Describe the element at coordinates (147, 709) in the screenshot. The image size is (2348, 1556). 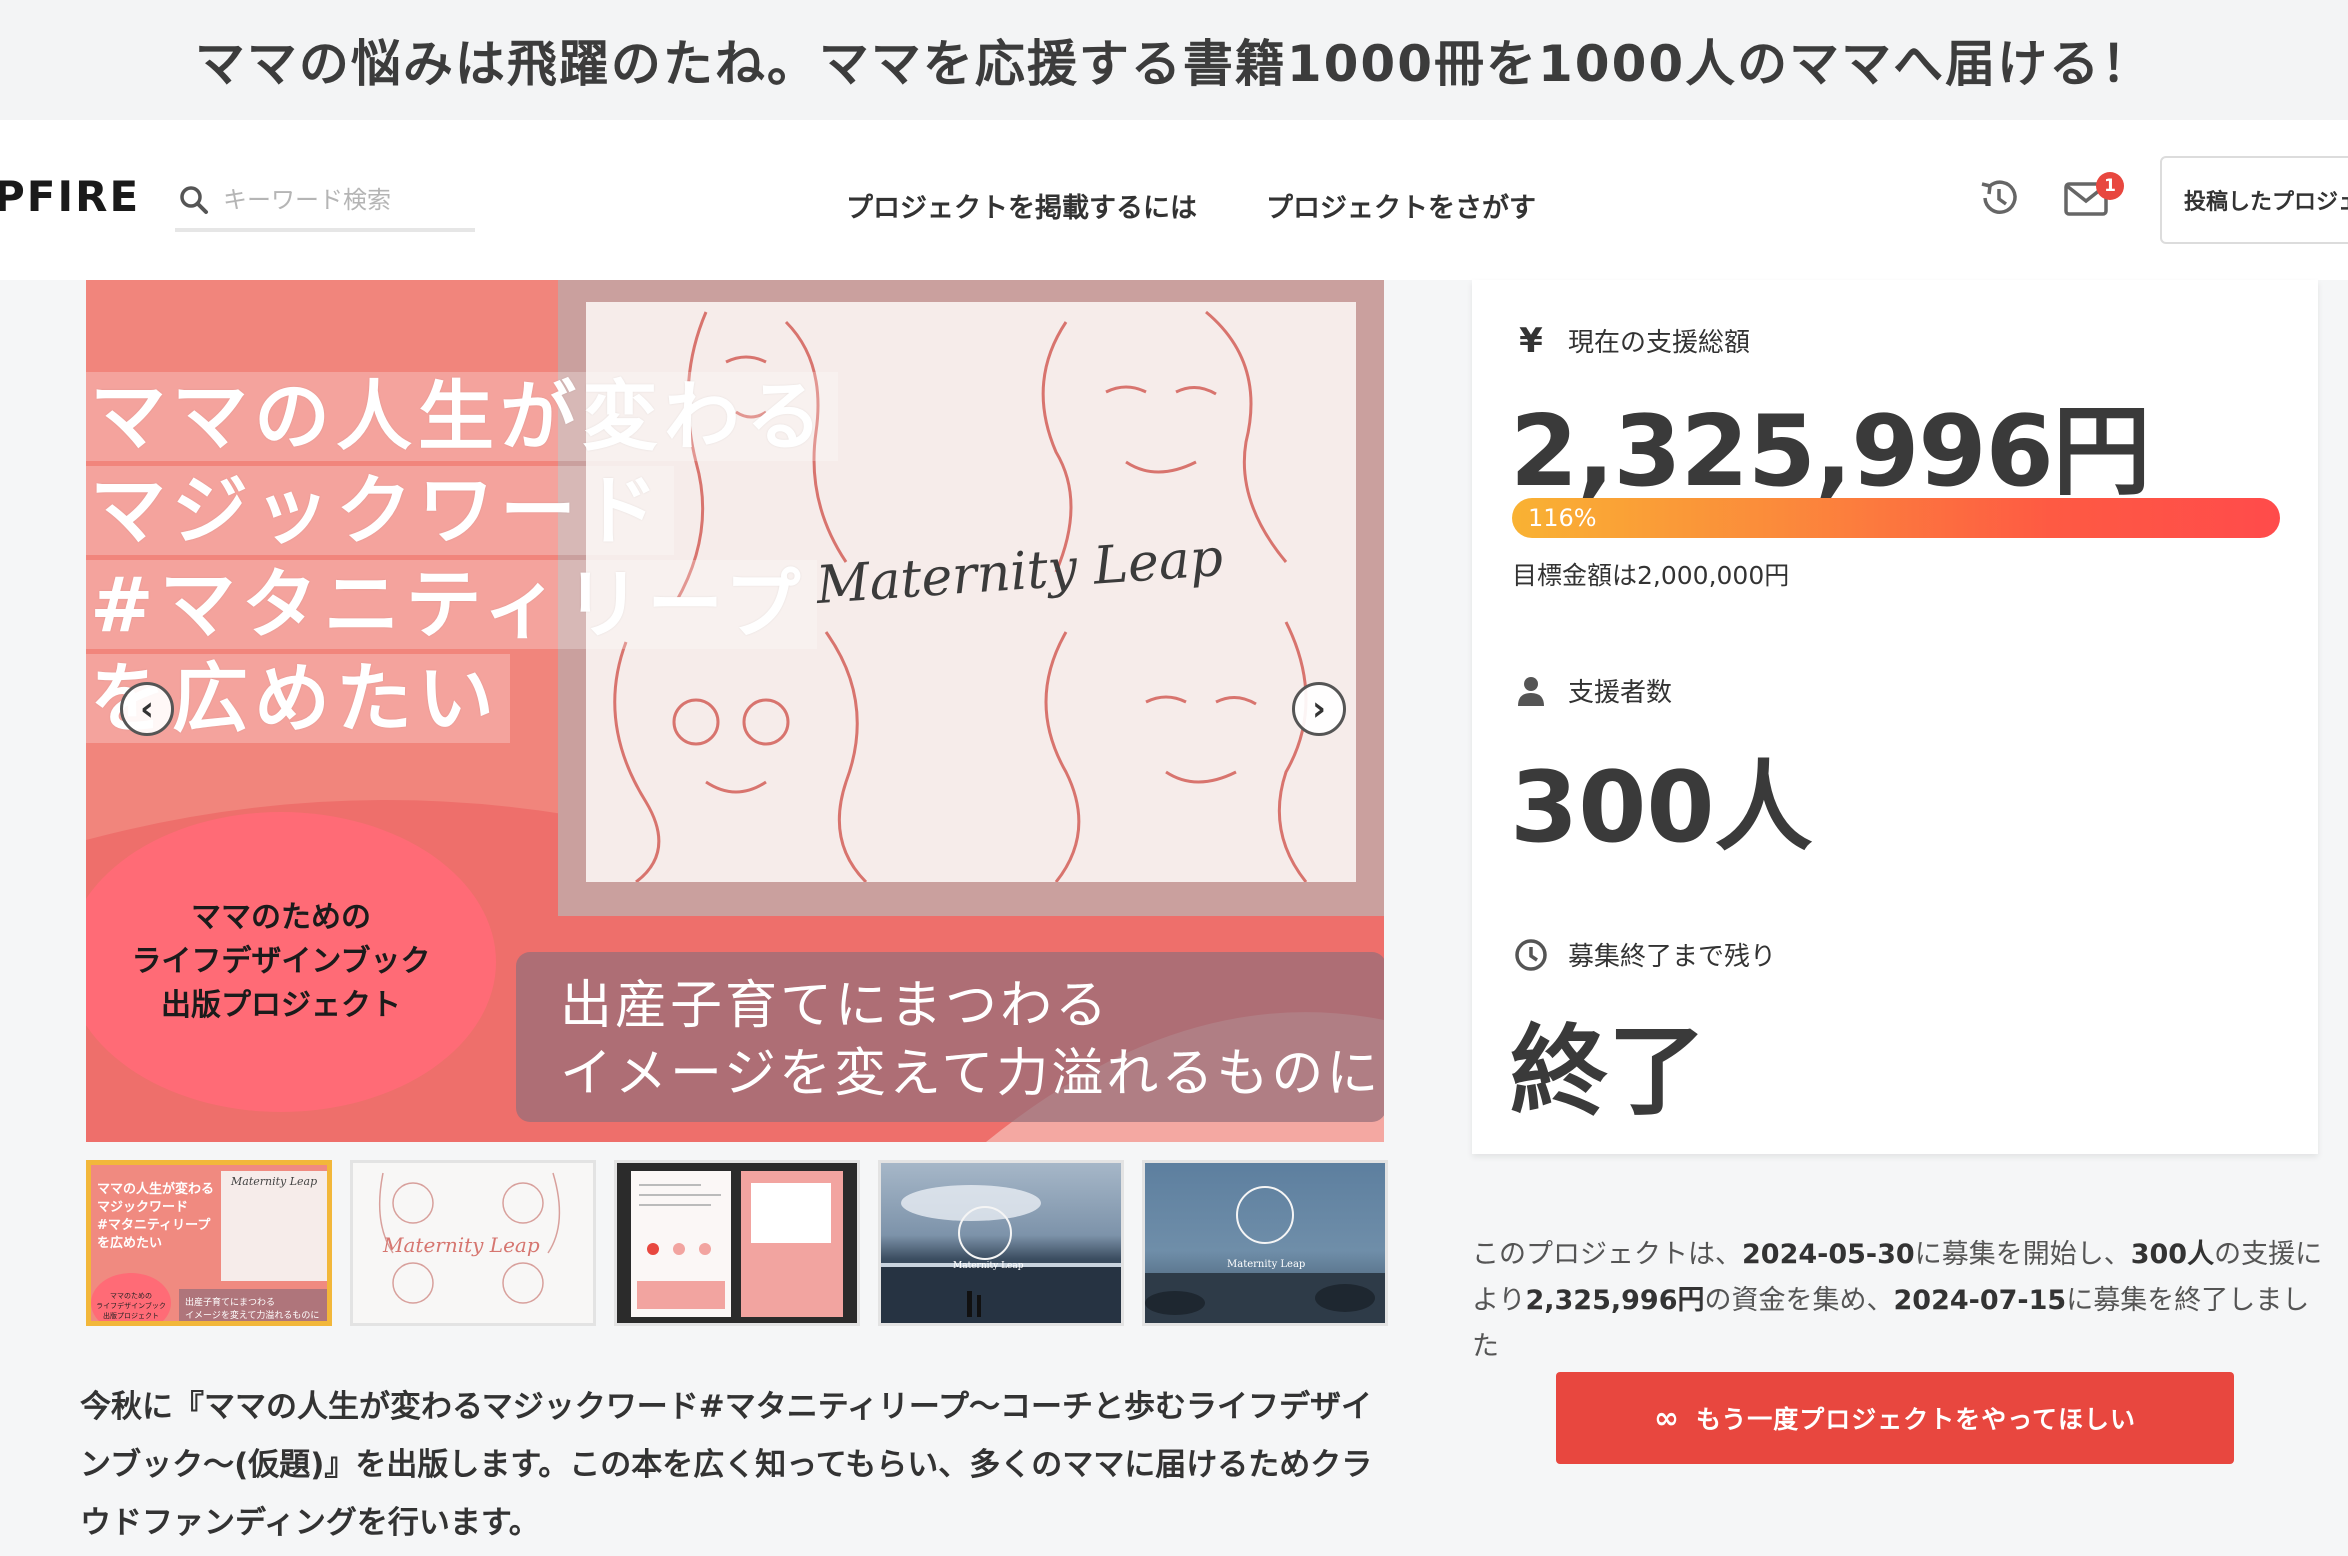
I see `carousel-prev-button: ‹` at that location.